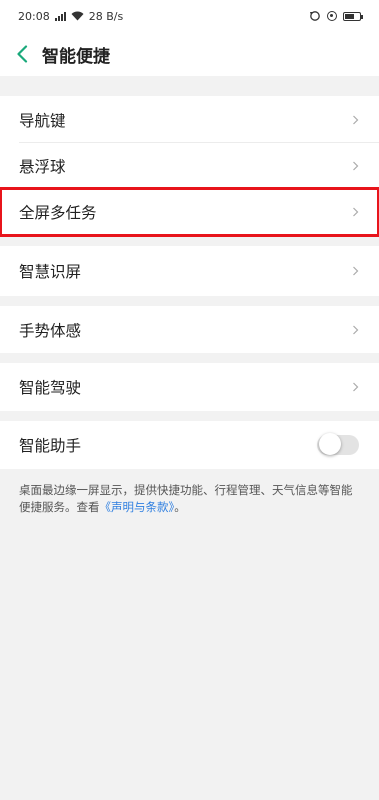  I want to click on setting-label: 智能驾驶, so click(50, 388).